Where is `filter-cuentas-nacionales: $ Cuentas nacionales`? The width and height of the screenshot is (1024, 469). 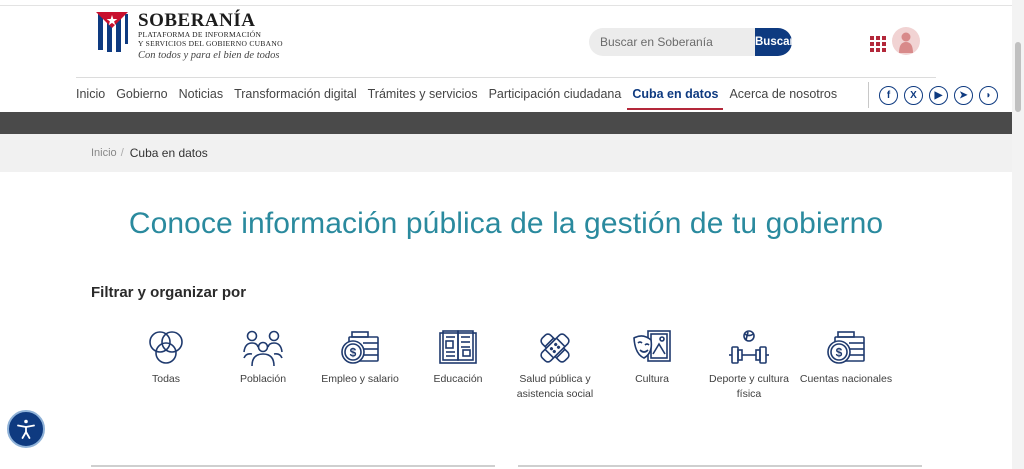 filter-cuentas-nacionales: $ Cuentas nacionales is located at coordinates (846, 357).